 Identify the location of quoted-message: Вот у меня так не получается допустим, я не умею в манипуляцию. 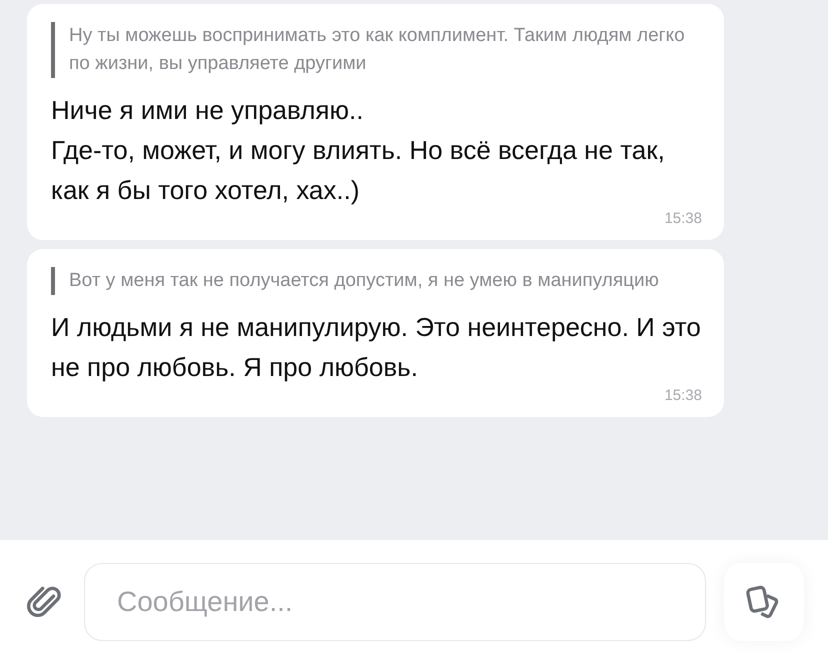
(376, 281).